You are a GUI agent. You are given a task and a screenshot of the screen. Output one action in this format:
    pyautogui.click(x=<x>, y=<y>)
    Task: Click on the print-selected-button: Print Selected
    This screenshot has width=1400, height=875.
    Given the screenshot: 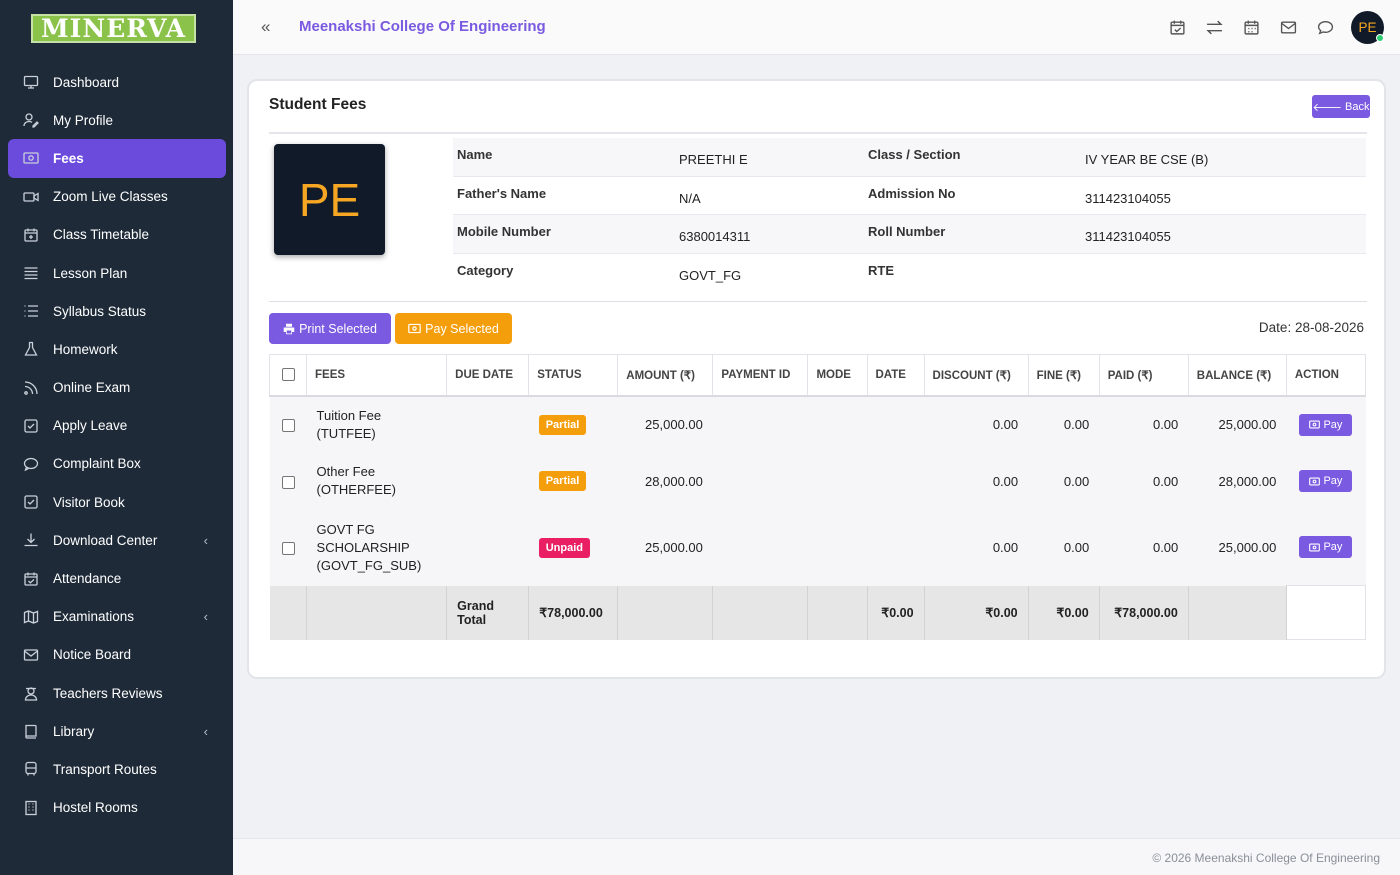 What is the action you would take?
    pyautogui.click(x=330, y=328)
    